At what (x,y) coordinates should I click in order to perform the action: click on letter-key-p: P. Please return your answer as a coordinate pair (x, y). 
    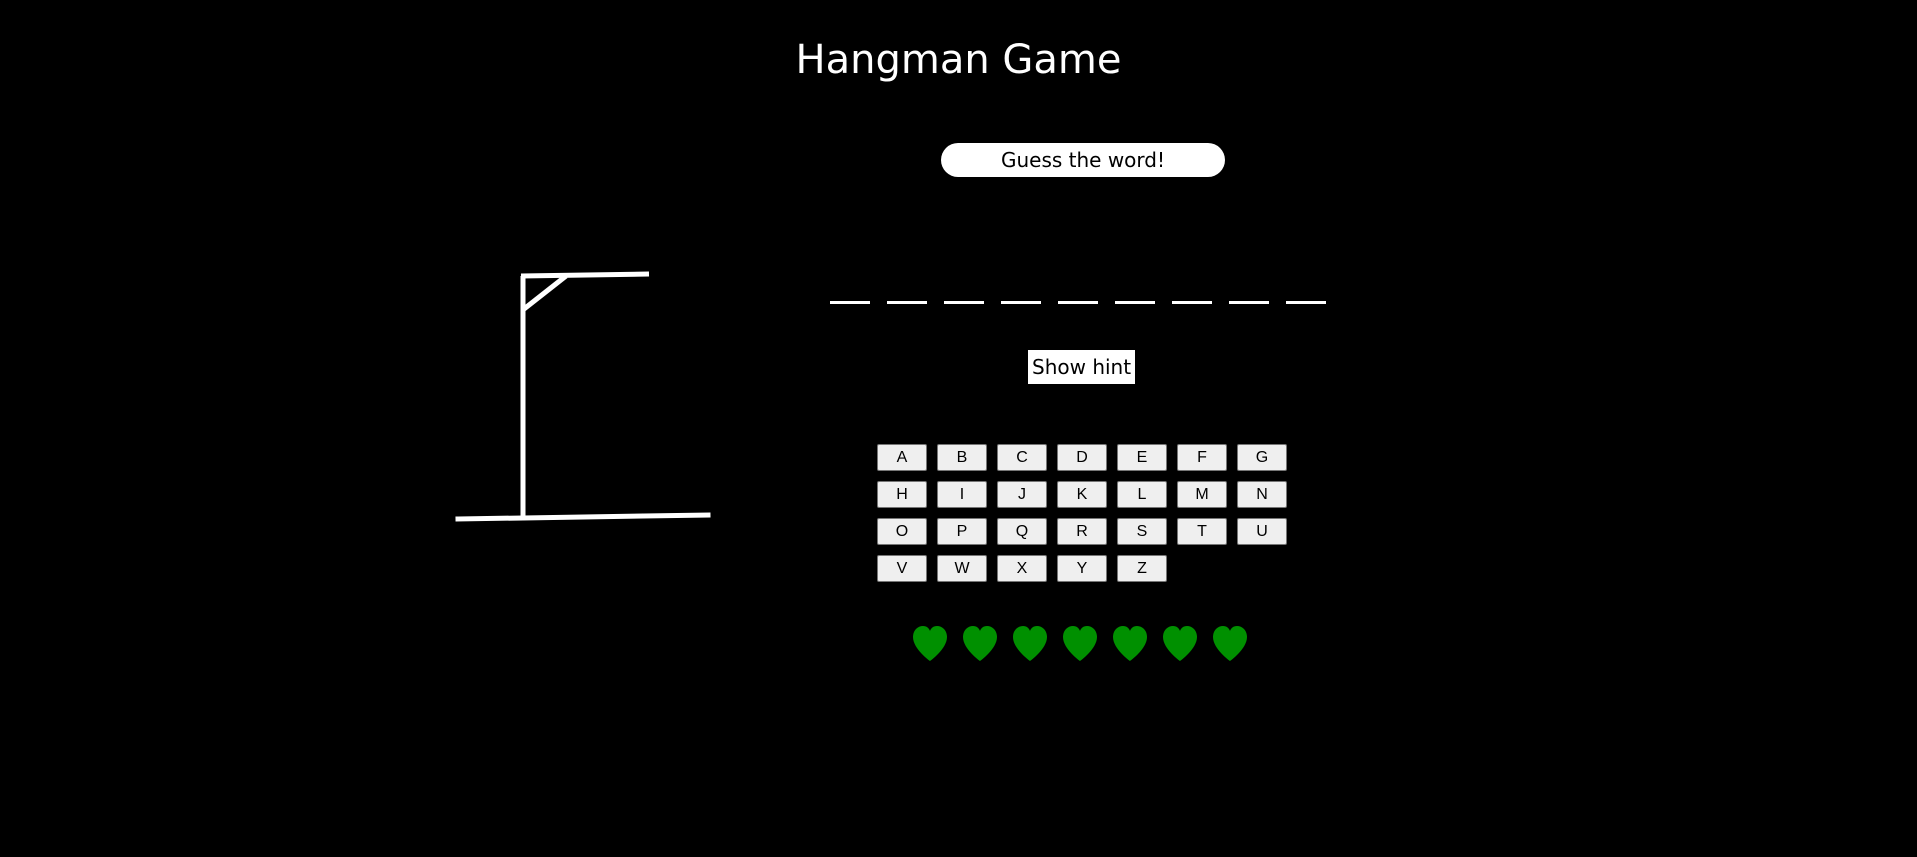
    Looking at the image, I should click on (962, 531).